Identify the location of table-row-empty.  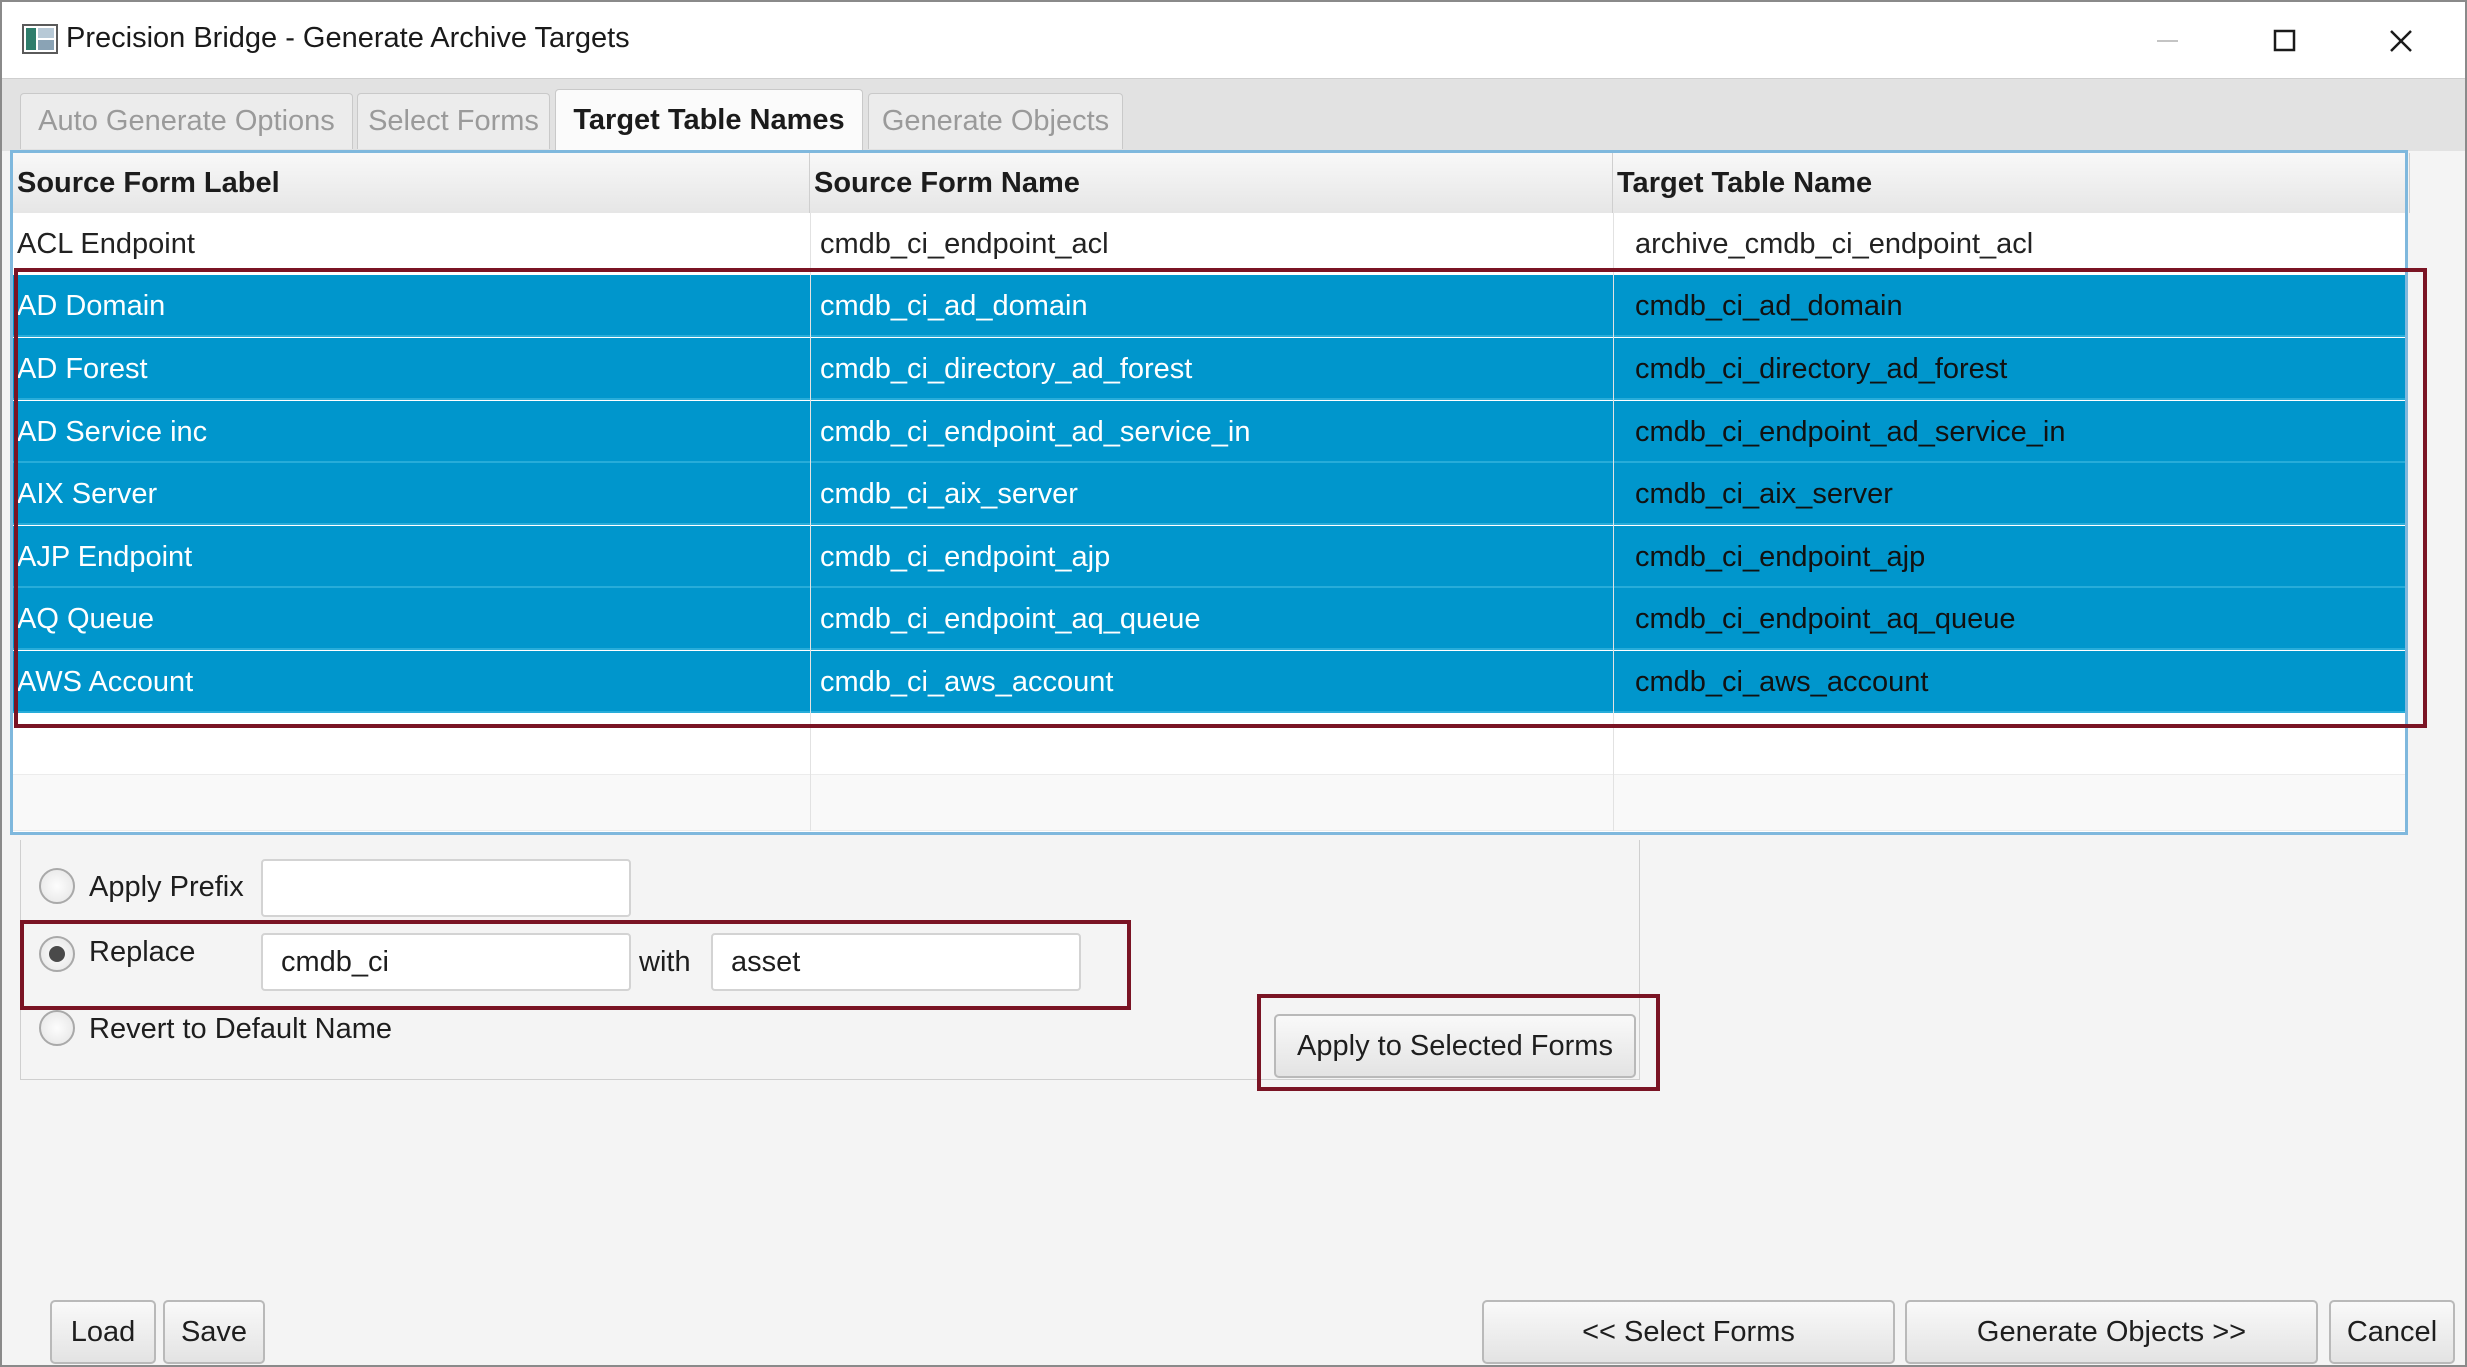
(1209, 803).